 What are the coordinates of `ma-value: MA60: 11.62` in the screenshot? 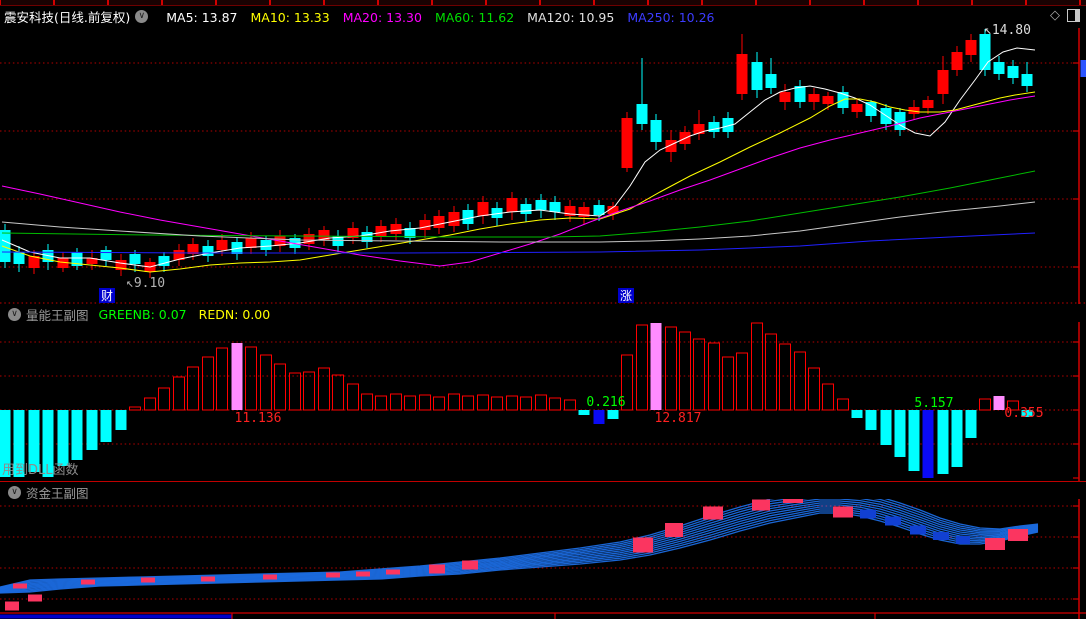 It's located at (474, 17).